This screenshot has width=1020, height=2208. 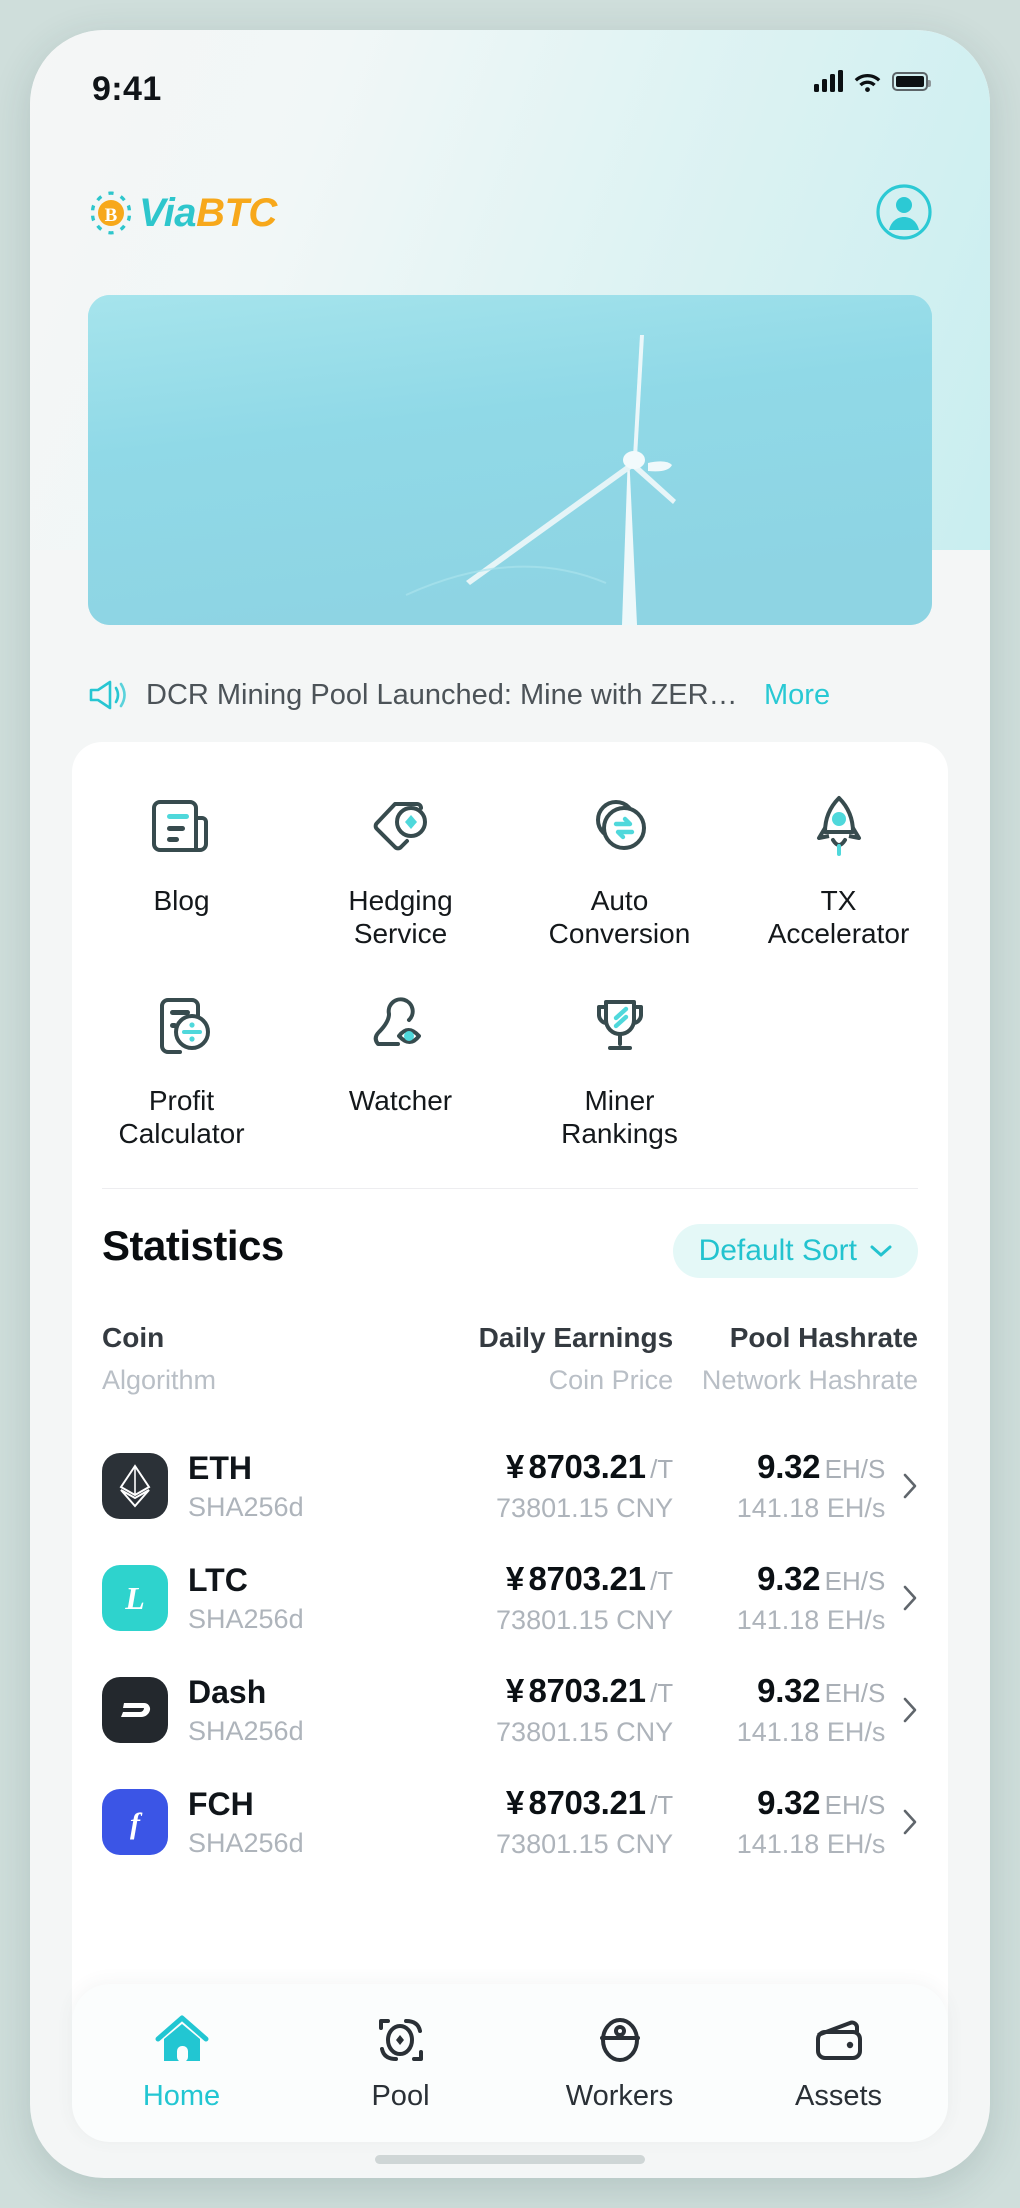 I want to click on tab-label: Home, so click(x=181, y=2096).